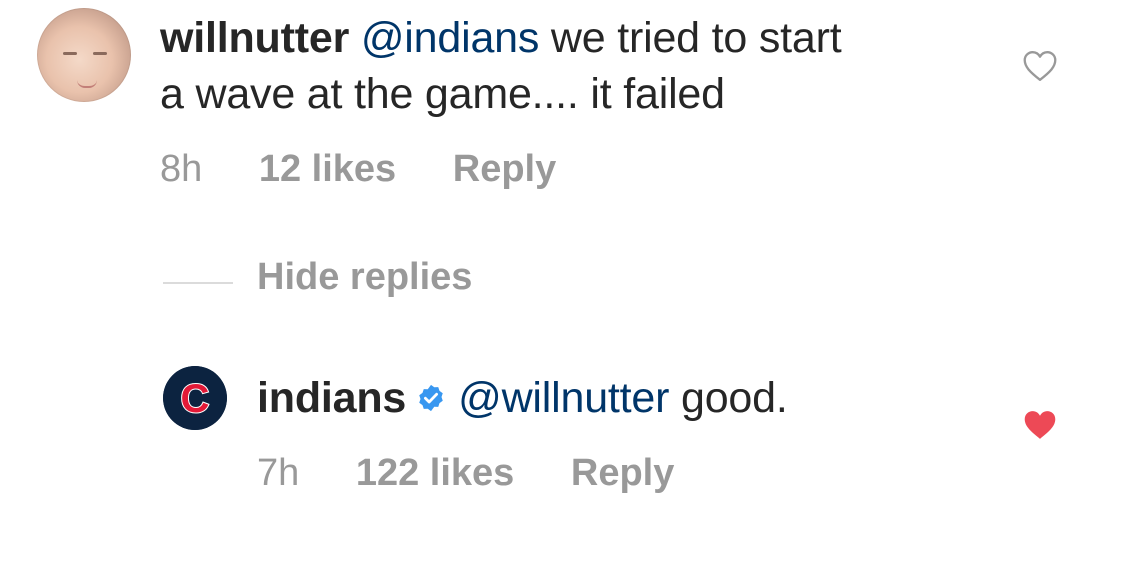  What do you see at coordinates (450, 38) in the screenshot?
I see `comment-mention: @indians` at bounding box center [450, 38].